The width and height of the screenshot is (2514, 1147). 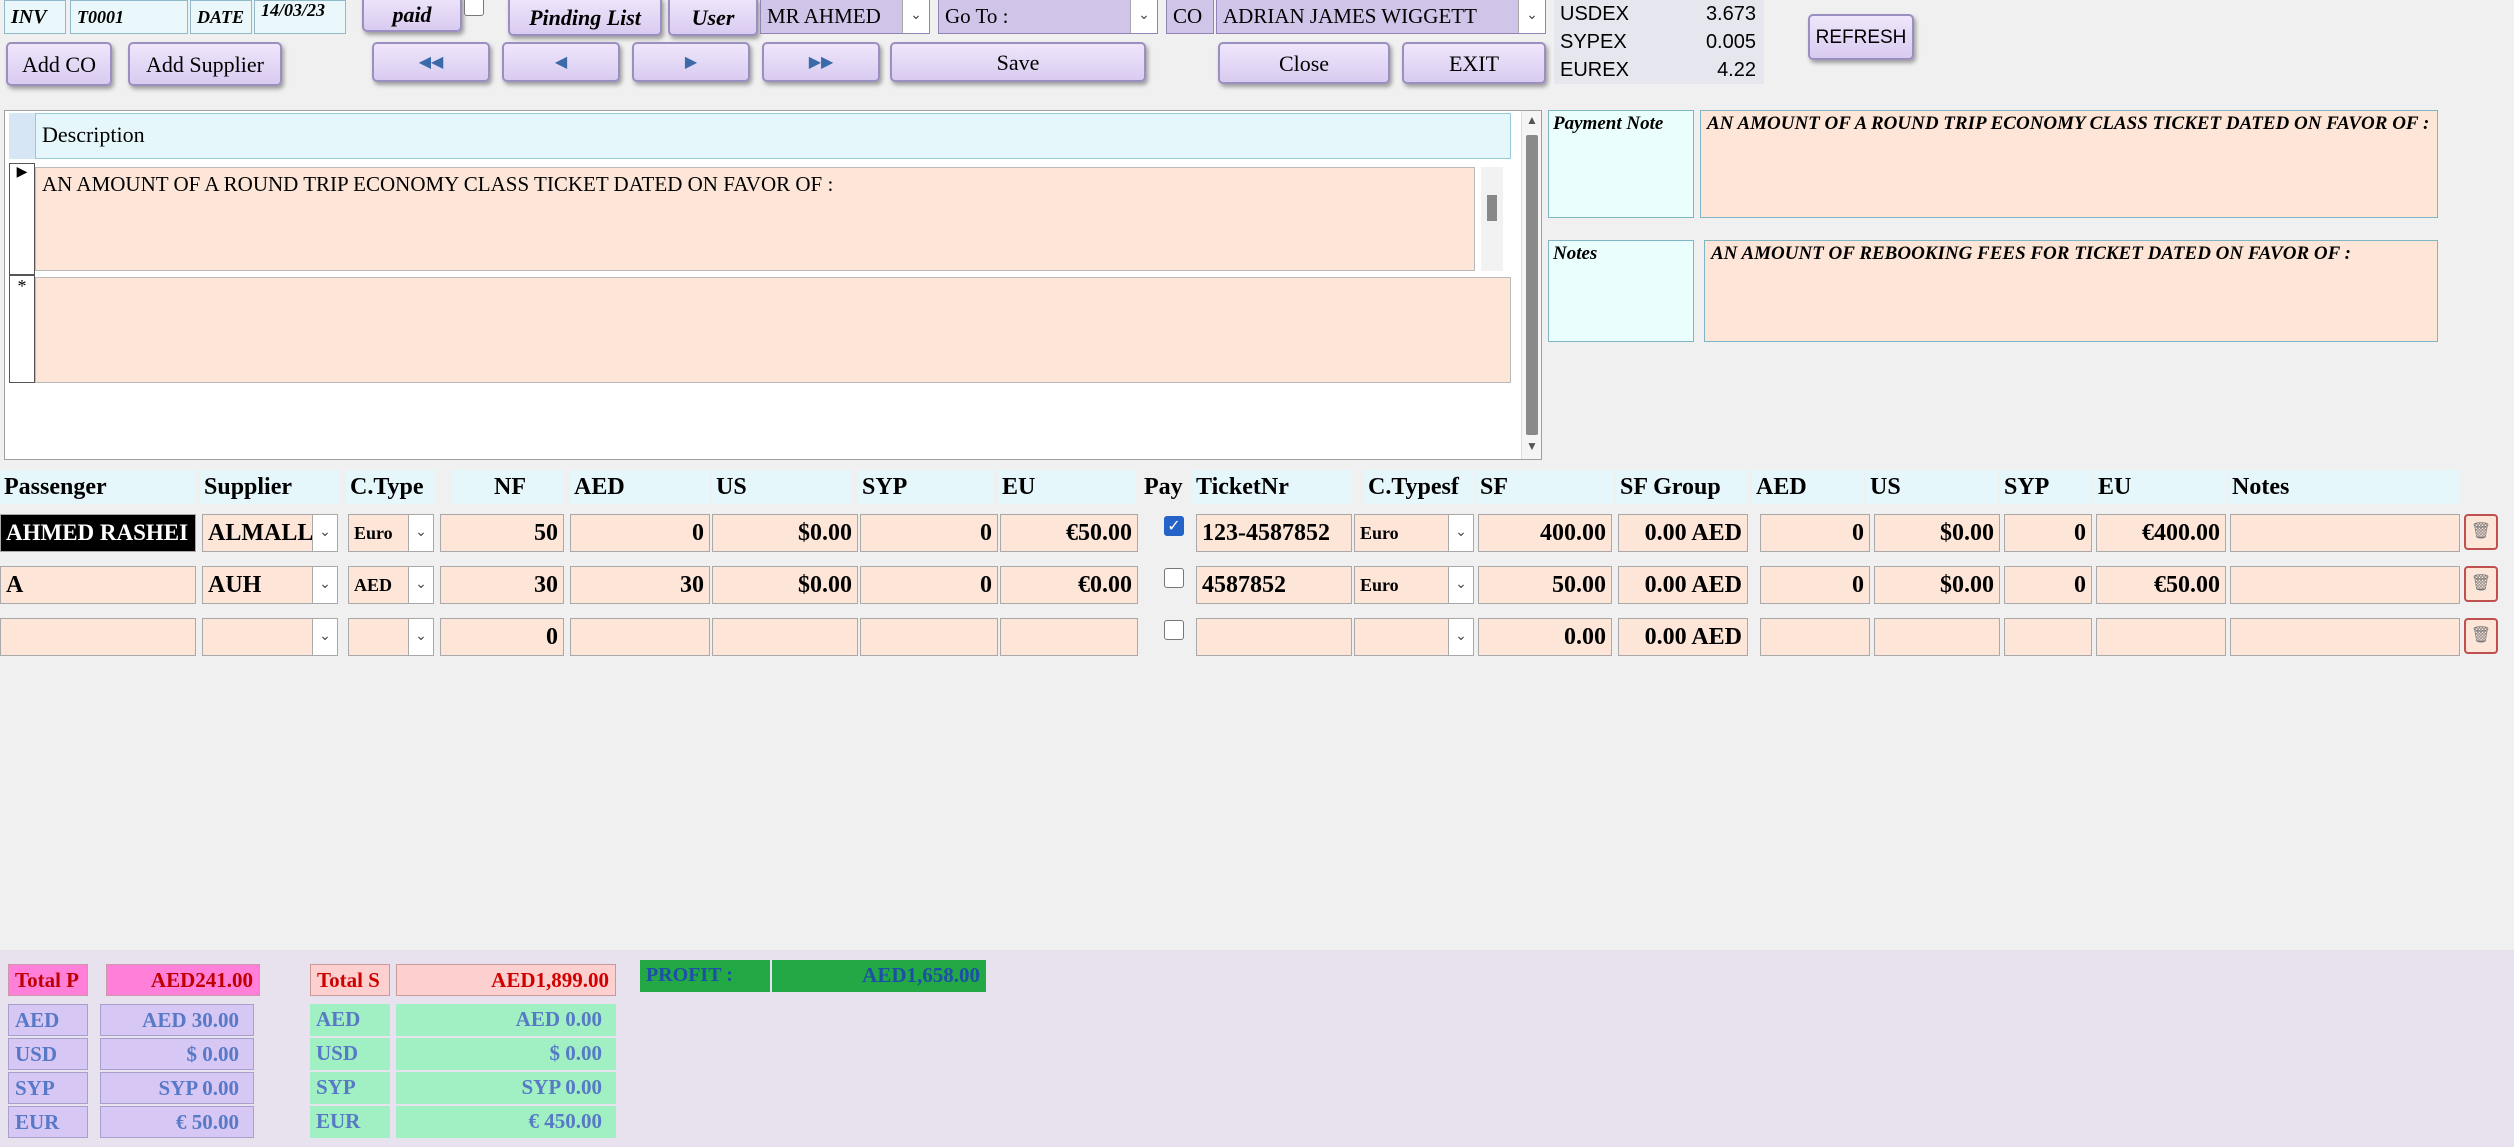 What do you see at coordinates (1069, 637) in the screenshot?
I see `eu-field` at bounding box center [1069, 637].